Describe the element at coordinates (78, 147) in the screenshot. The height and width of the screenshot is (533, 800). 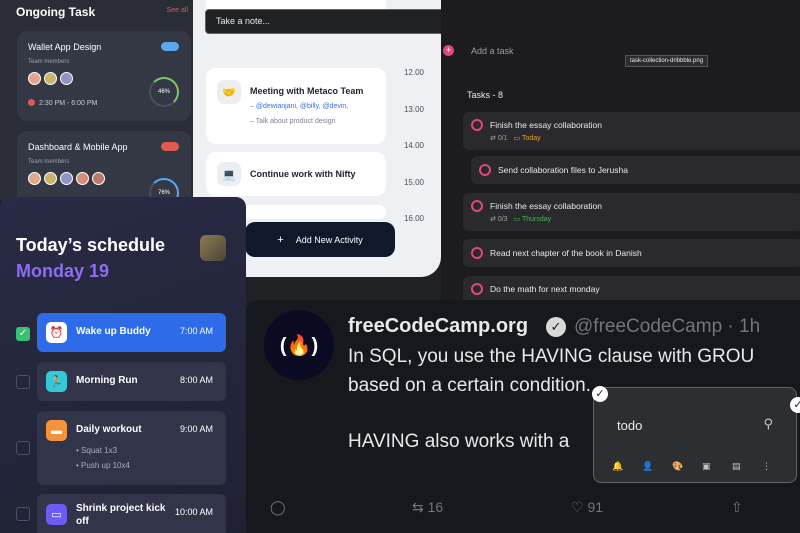
I see `task-card-title: Dashboard & Mobile App` at that location.